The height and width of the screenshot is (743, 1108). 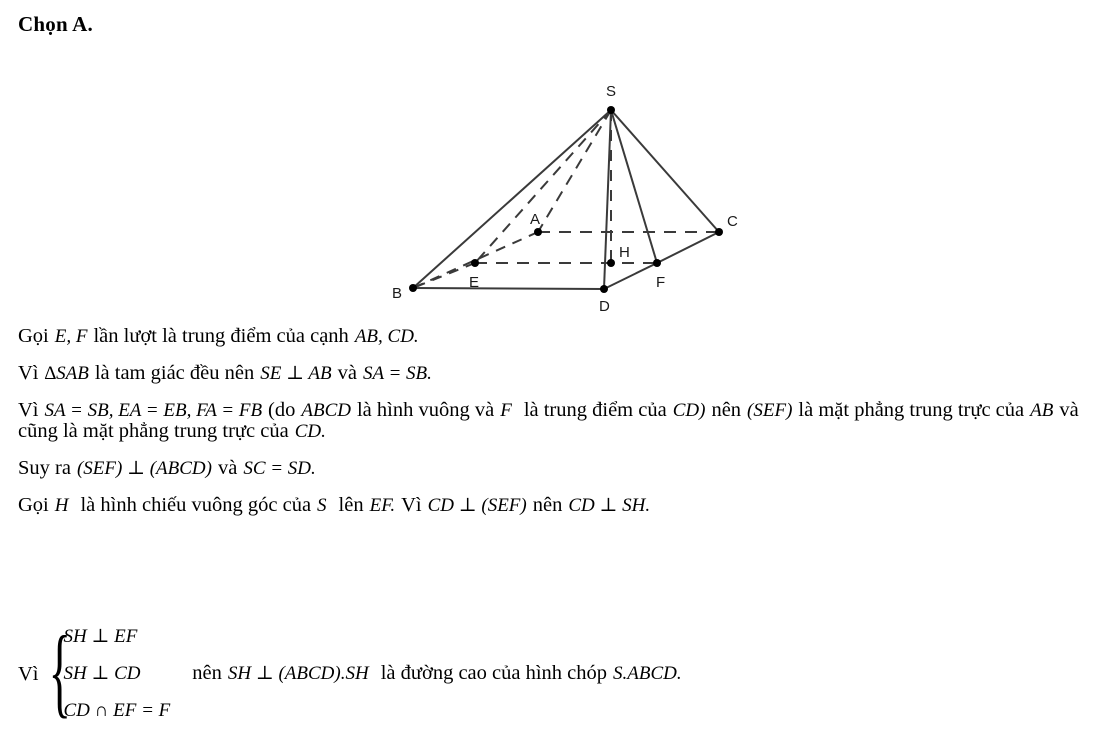 I want to click on system-tail-math-1: SH ⊥ (ABCD).SH, so click(x=298, y=673).